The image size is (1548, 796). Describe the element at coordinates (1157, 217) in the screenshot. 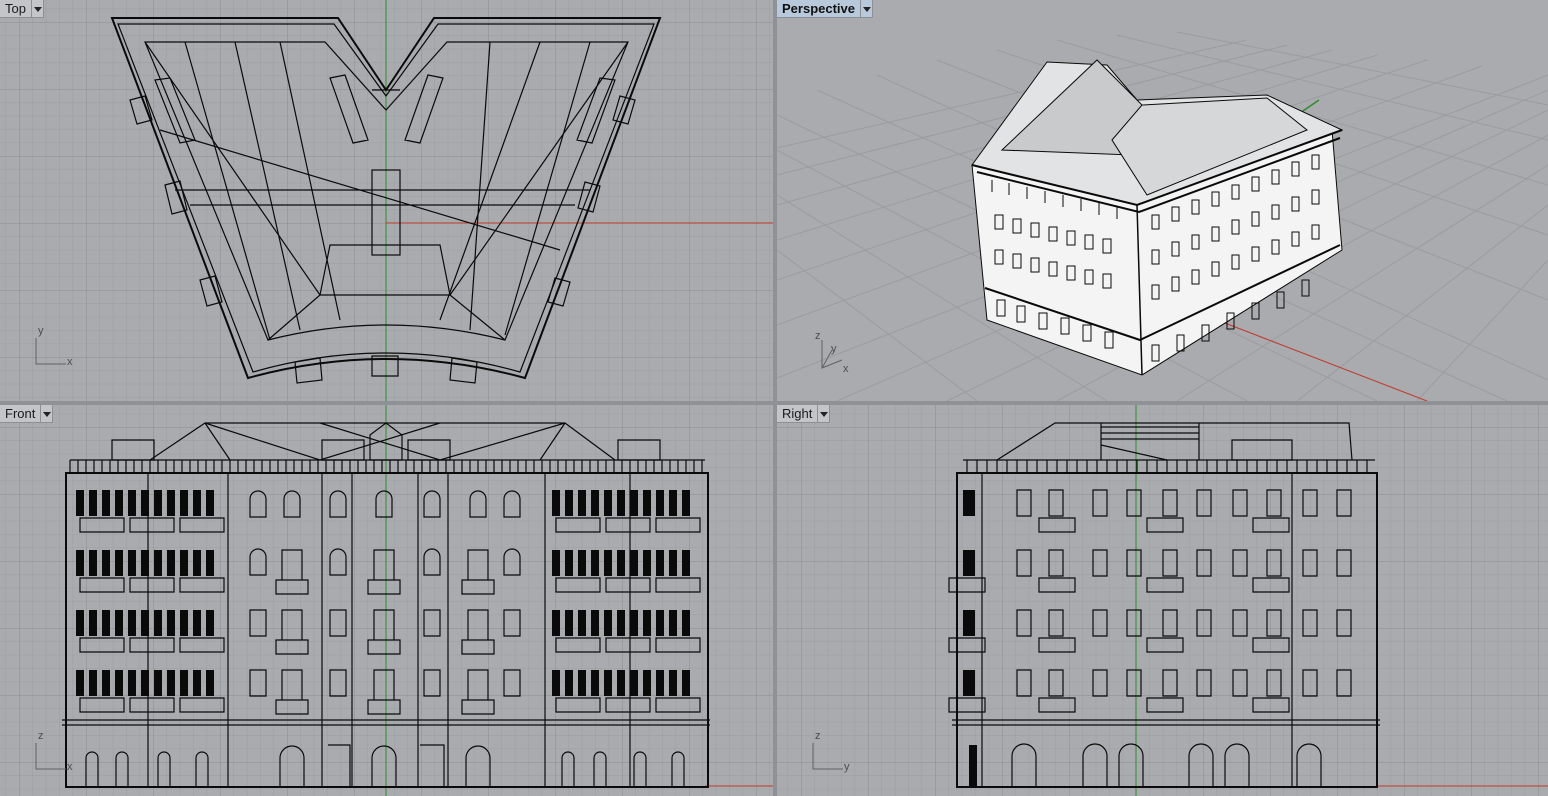

I see `building-perspective-model` at that location.